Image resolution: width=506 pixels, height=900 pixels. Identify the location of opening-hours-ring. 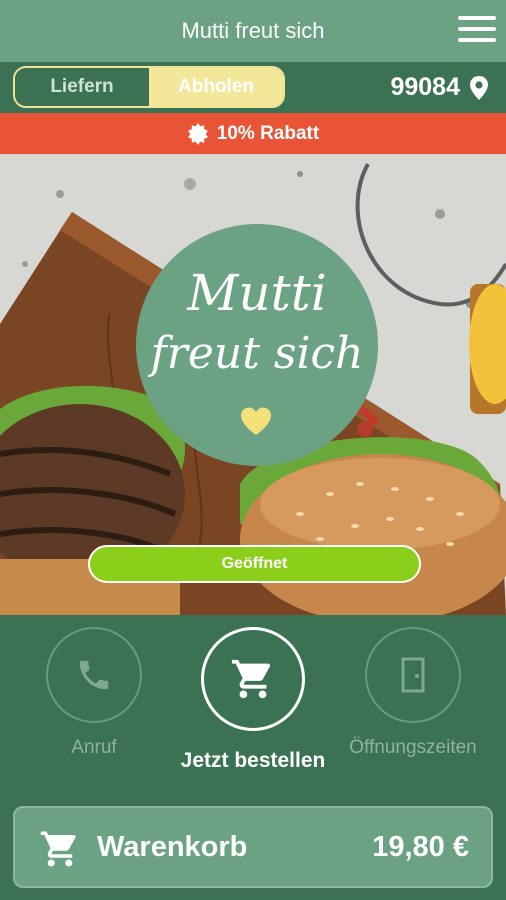
(413, 675).